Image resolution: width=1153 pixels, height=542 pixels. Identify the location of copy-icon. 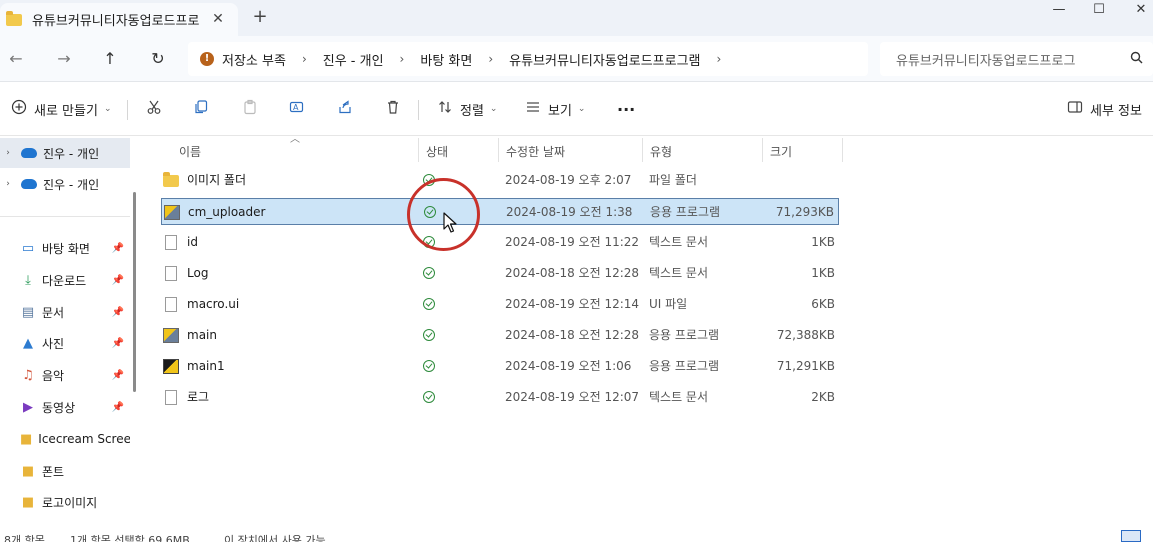
(201, 109).